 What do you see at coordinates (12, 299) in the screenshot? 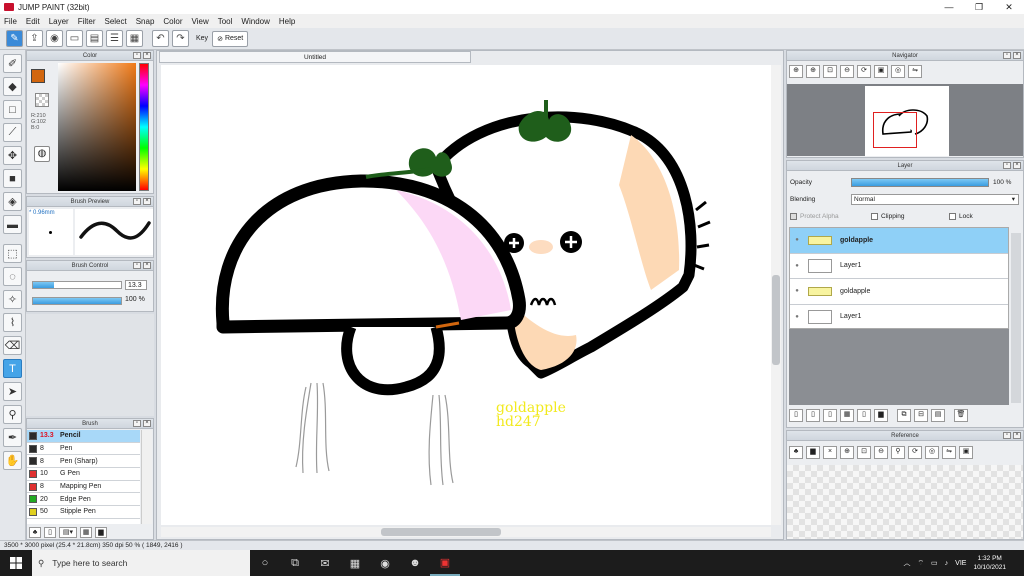
I see `magic-wand-icon: ✧` at bounding box center [12, 299].